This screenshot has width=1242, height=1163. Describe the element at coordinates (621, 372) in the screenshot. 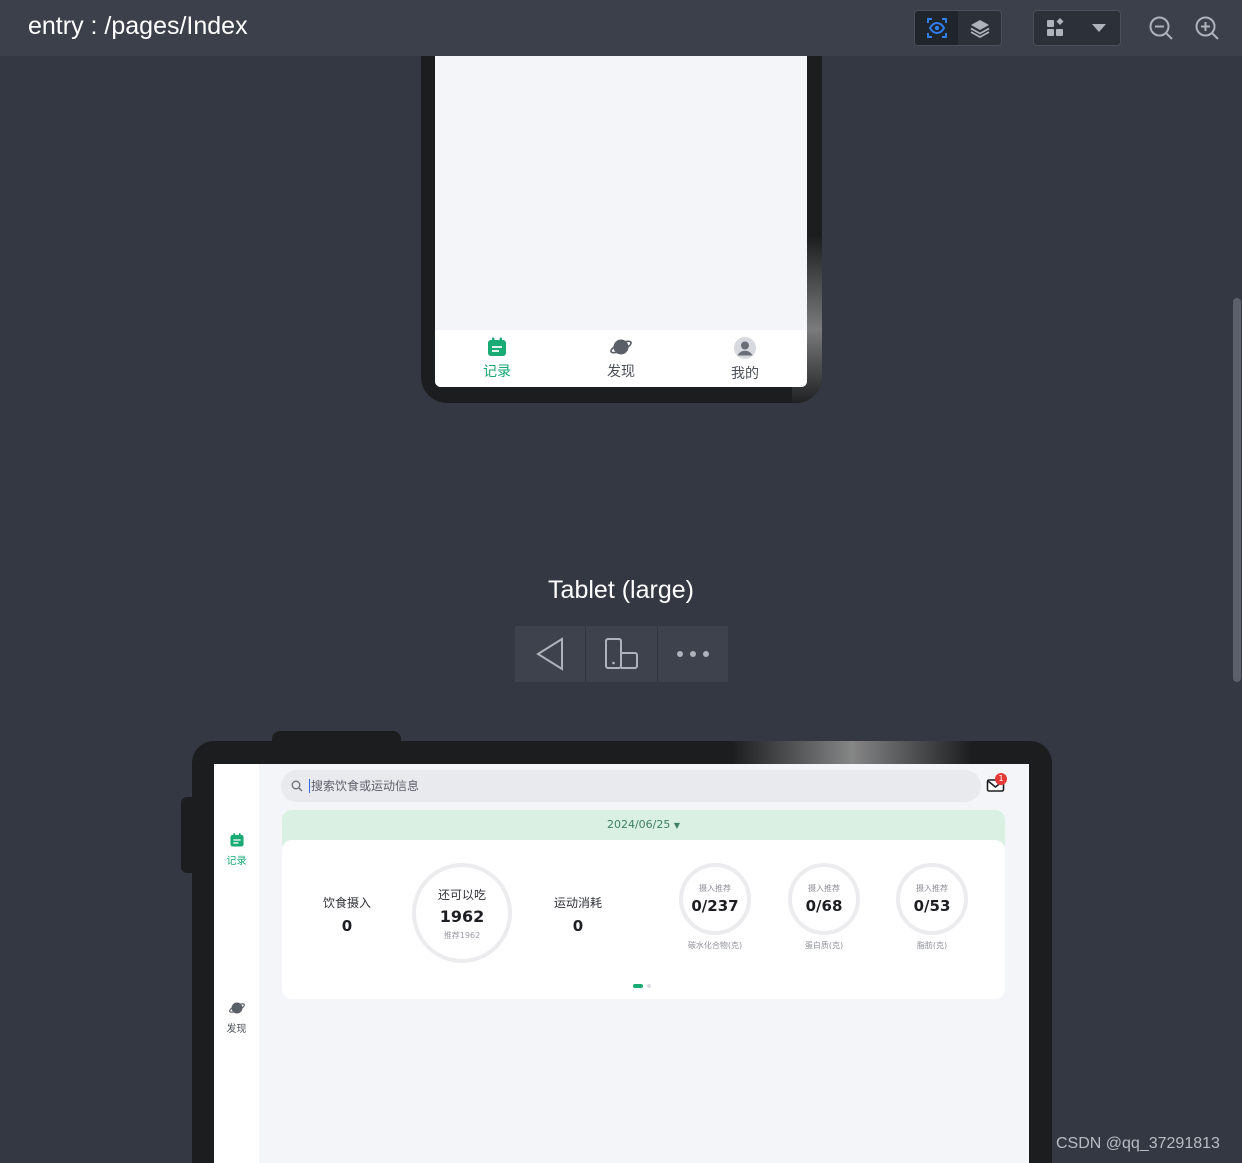

I see `tab-discover-label: 发现` at that location.